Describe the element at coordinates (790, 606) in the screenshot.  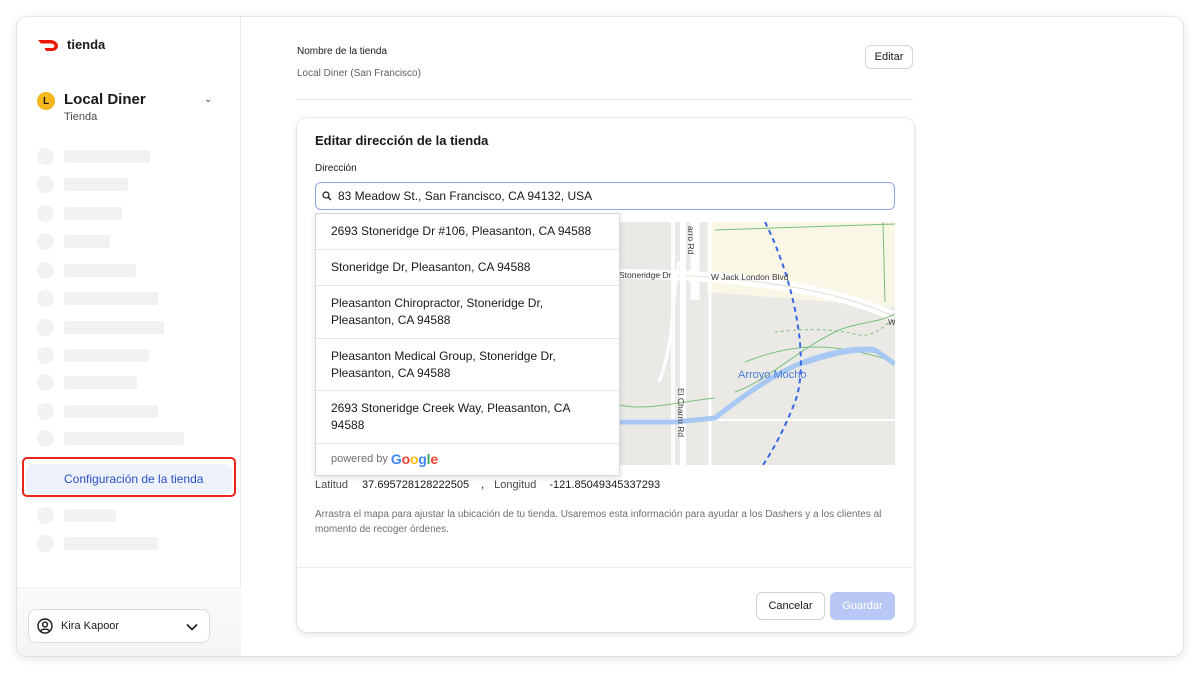
I see `cancel-button: Cancelar` at that location.